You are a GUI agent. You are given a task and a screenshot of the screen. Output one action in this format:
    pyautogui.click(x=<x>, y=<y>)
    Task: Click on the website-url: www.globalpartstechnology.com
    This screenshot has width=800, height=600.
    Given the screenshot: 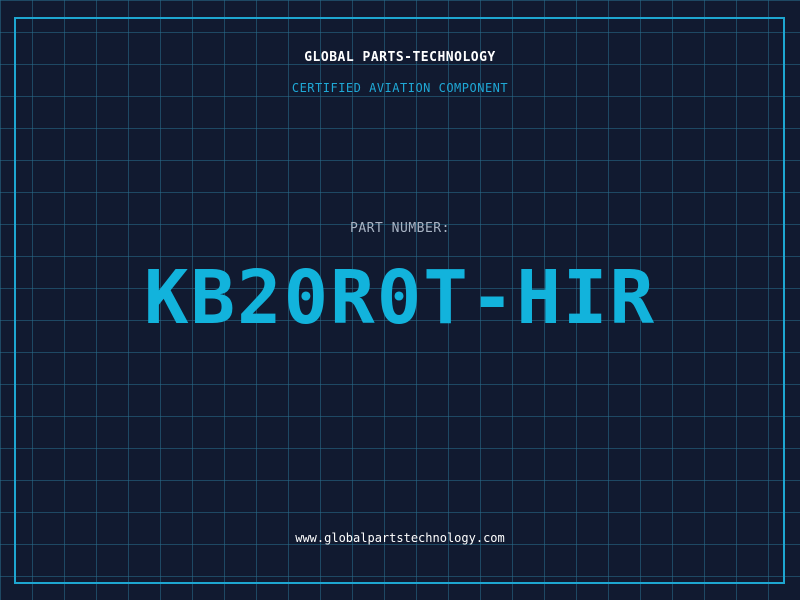 What is the action you would take?
    pyautogui.click(x=400, y=538)
    